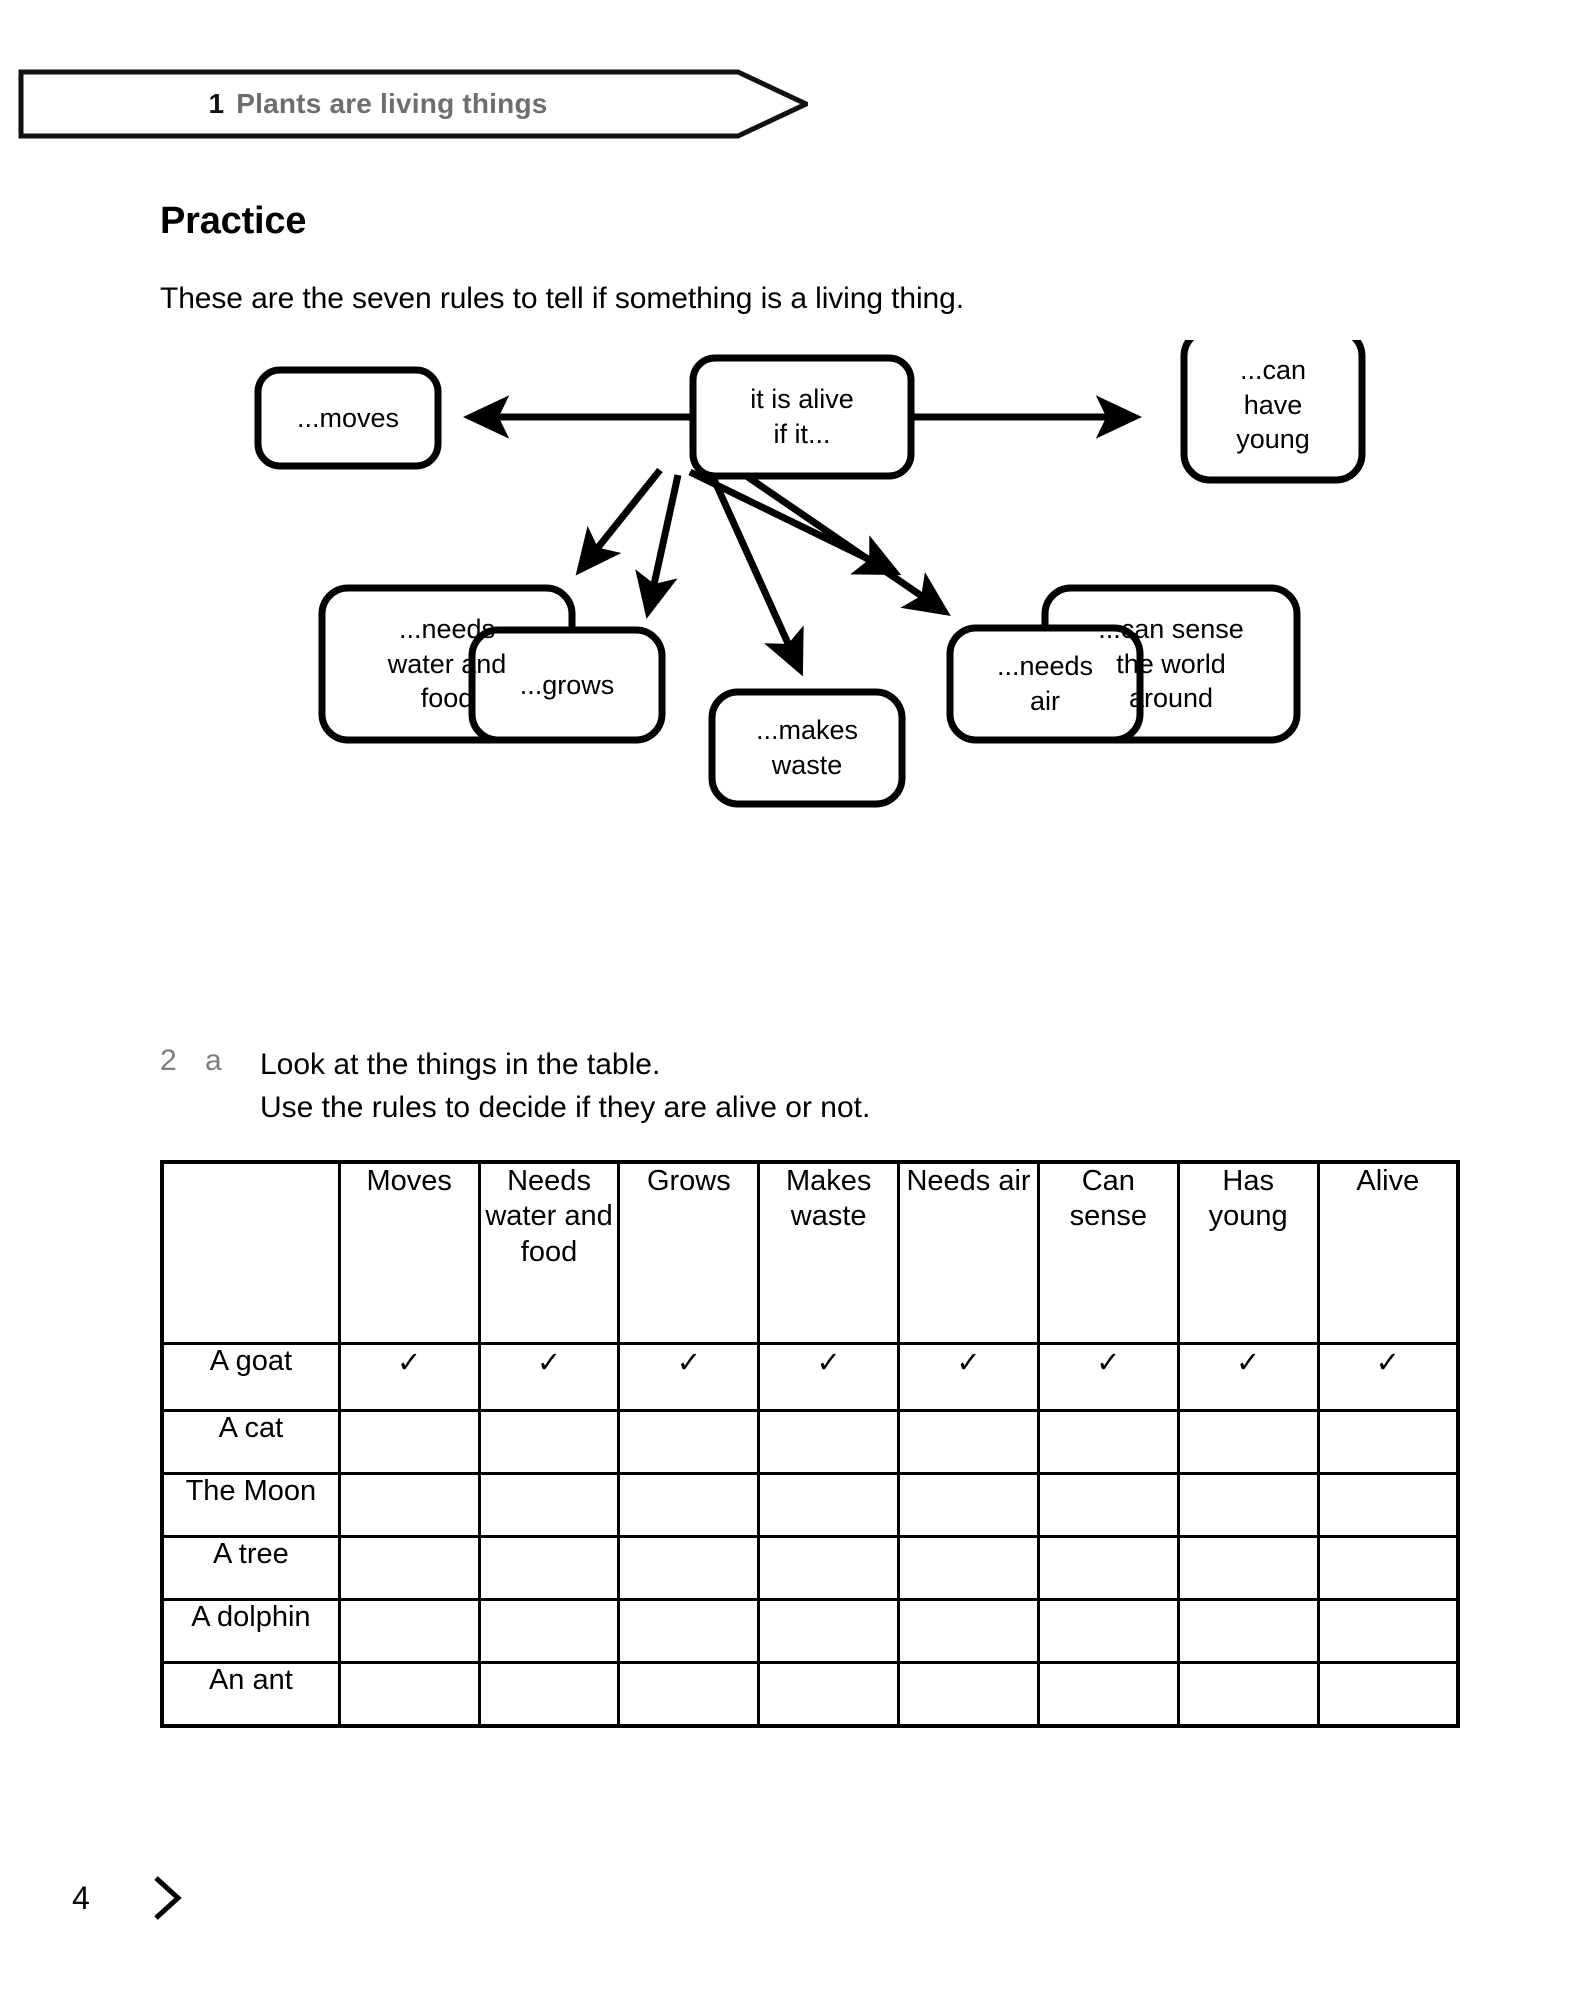 This screenshot has width=1591, height=2000. I want to click on cell-the-moon-alive, so click(1388, 1505).